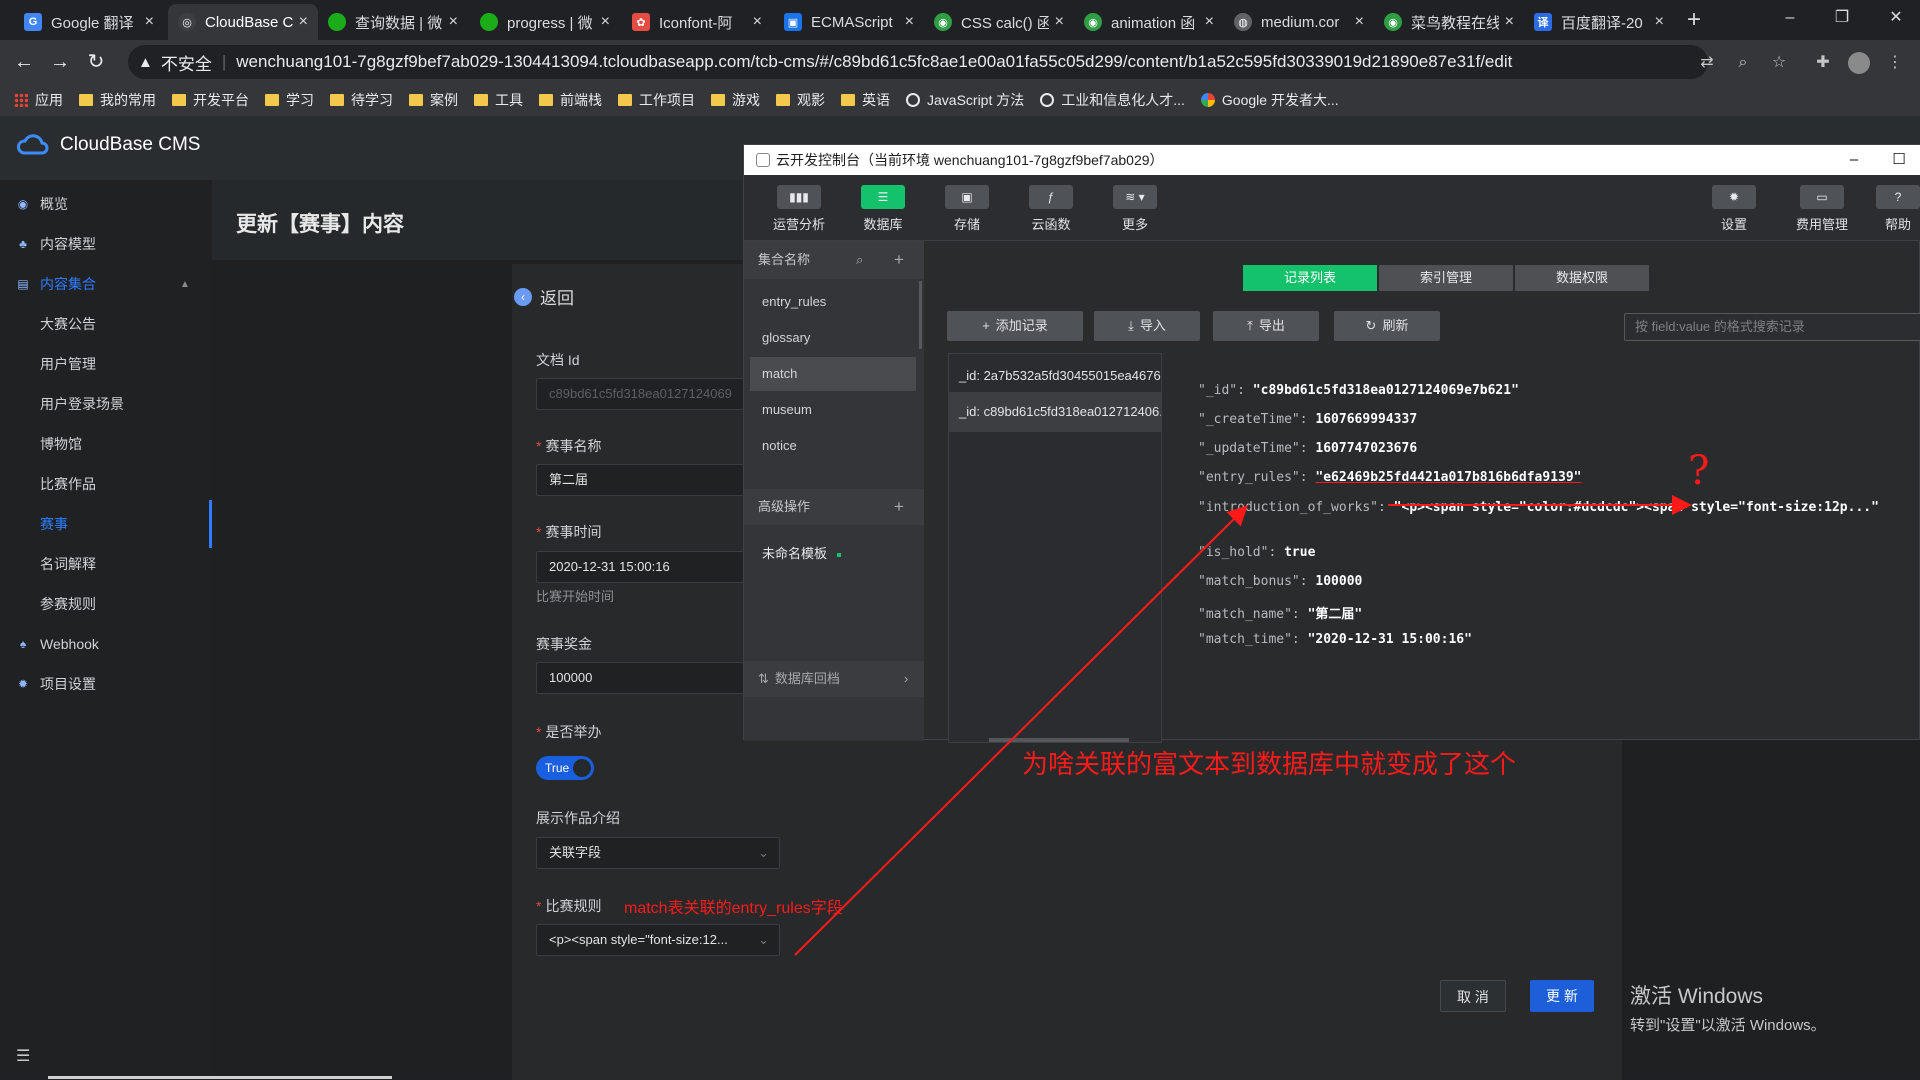 This screenshot has width=1920, height=1080. I want to click on annotation-text: 为啥关联的富文本到数据库中就变成了这个, so click(1269, 764).